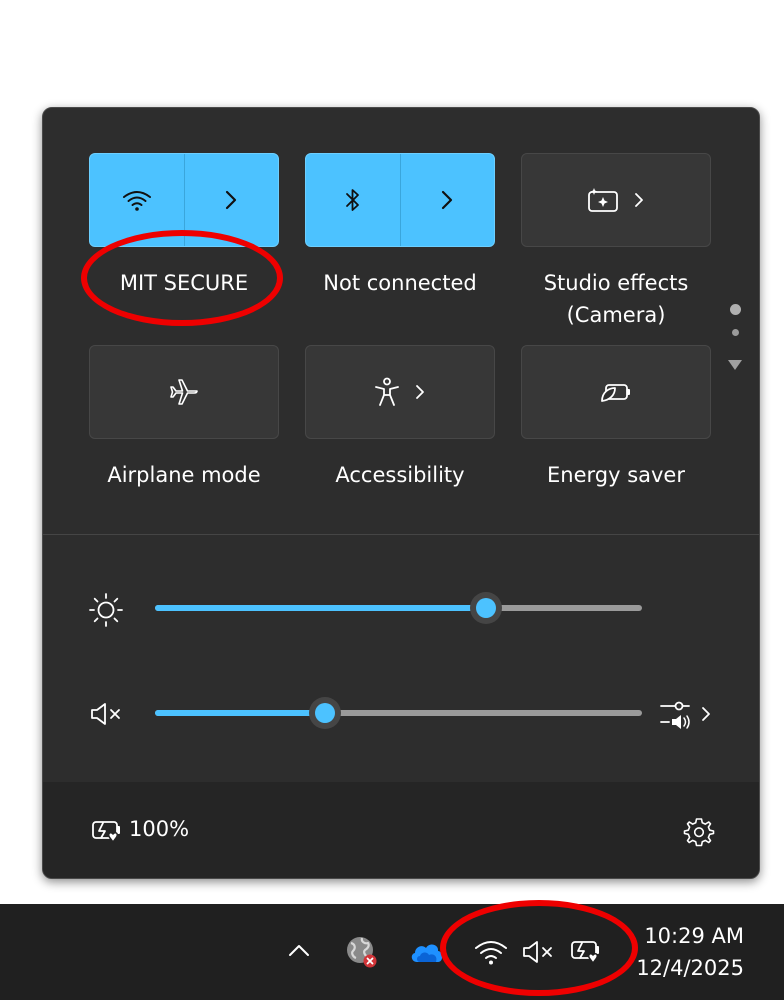 The width and height of the screenshot is (784, 1000). I want to click on bluetooth-tile, so click(400, 200).